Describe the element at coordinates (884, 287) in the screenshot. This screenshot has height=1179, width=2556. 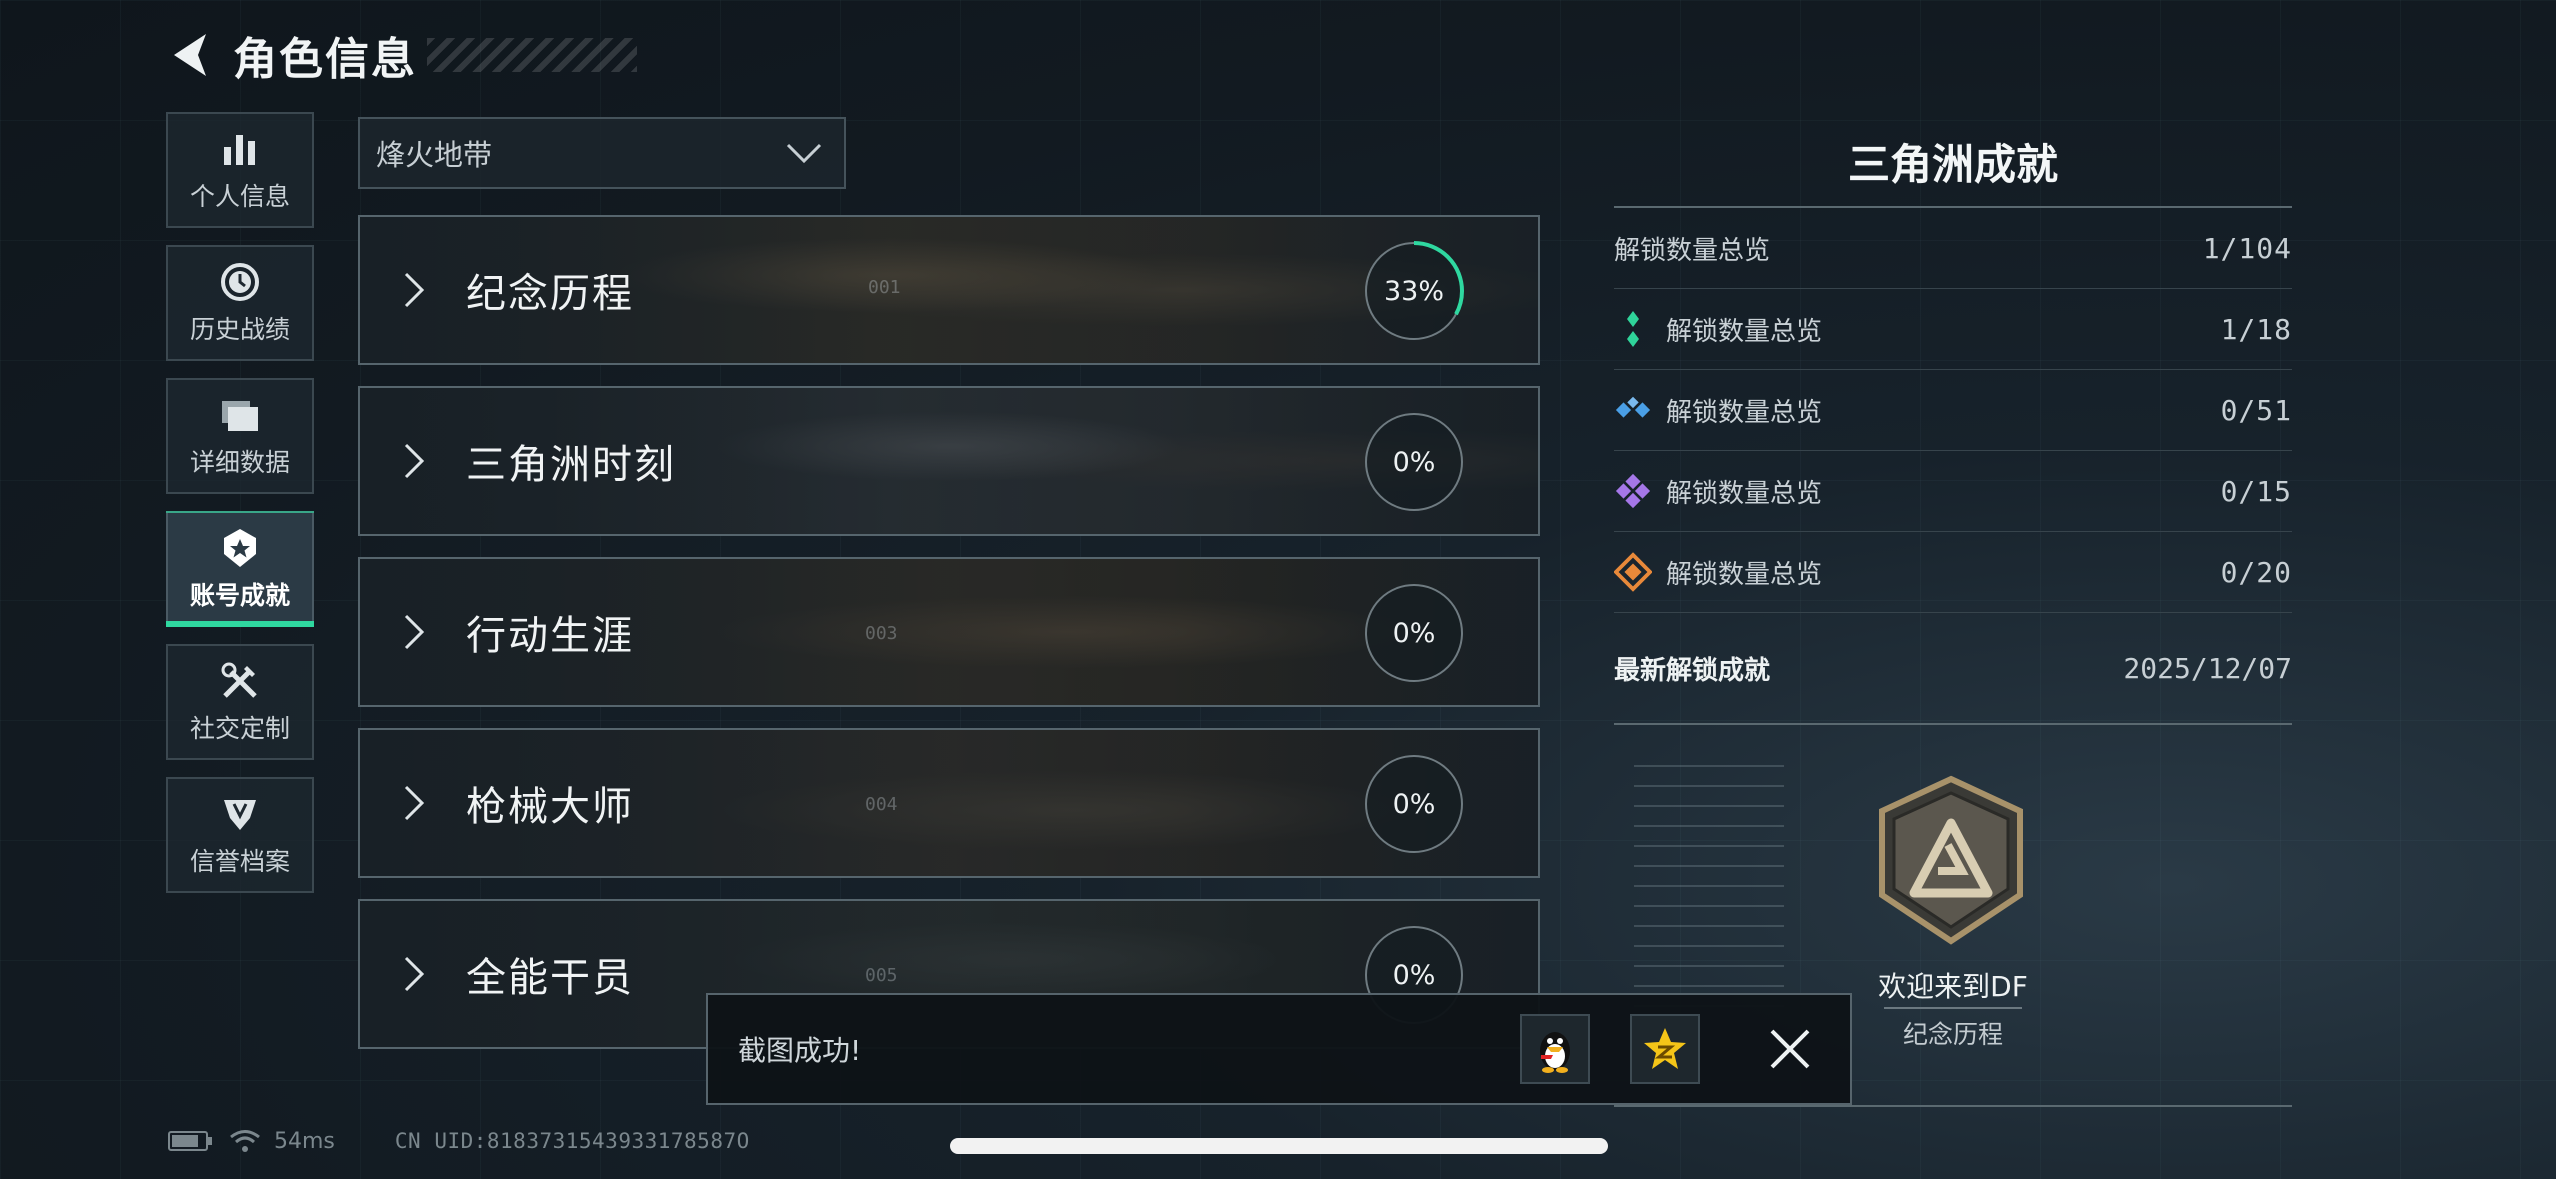
I see `category-number: 001` at that location.